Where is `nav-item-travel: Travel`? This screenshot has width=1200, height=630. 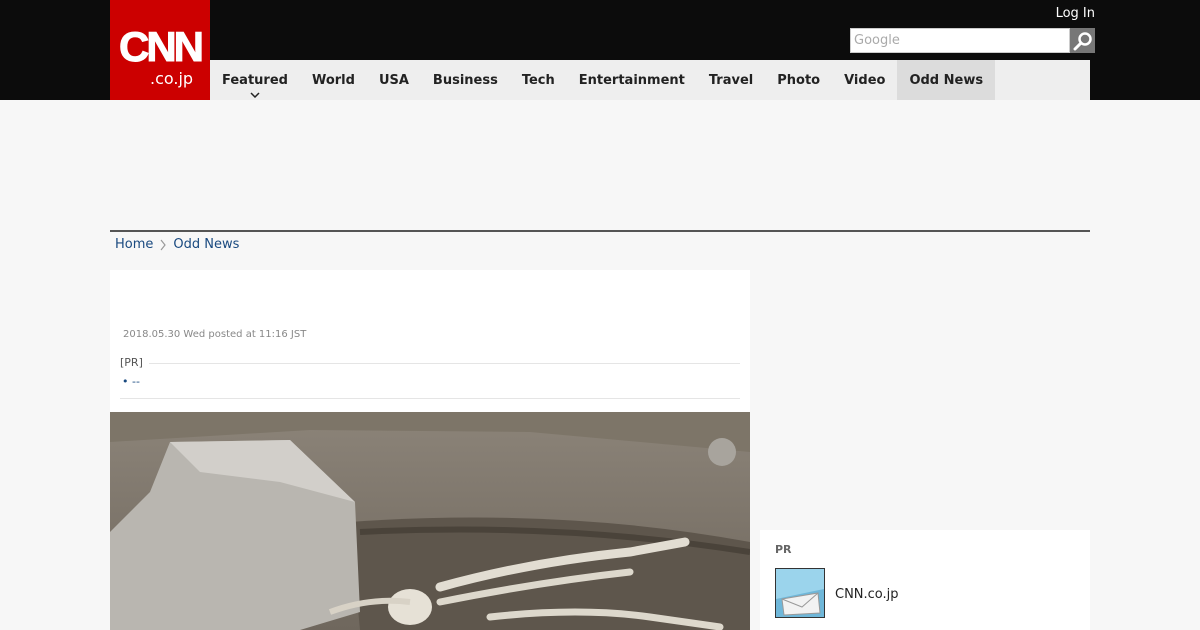
nav-item-travel: Travel is located at coordinates (731, 80).